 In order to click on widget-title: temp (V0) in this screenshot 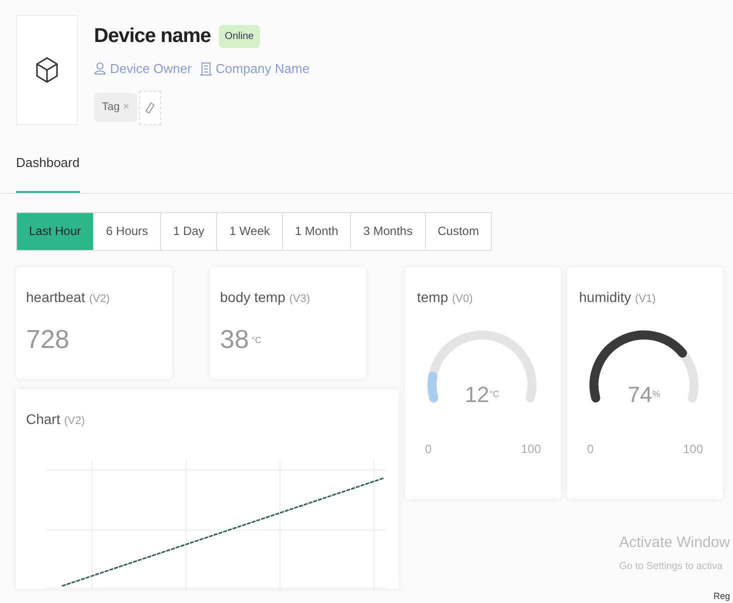, I will do `click(445, 297)`.